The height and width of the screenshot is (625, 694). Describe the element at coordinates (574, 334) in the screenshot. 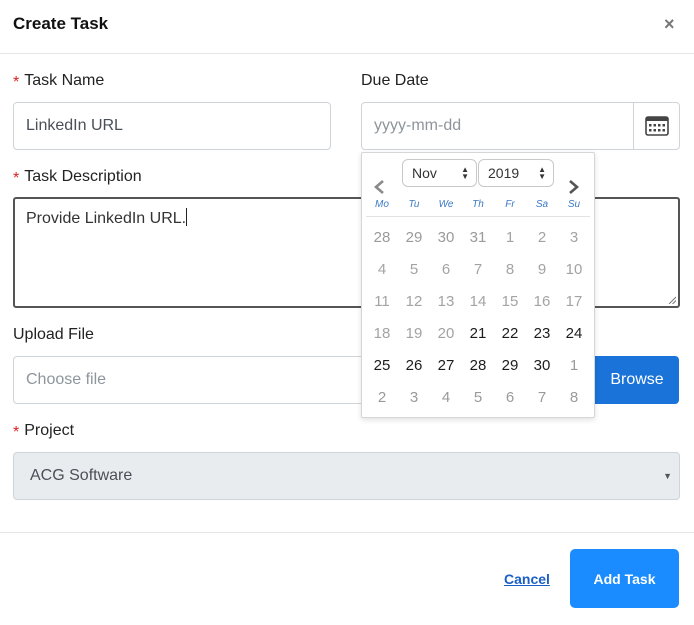

I see `calendar-day: 24` at that location.